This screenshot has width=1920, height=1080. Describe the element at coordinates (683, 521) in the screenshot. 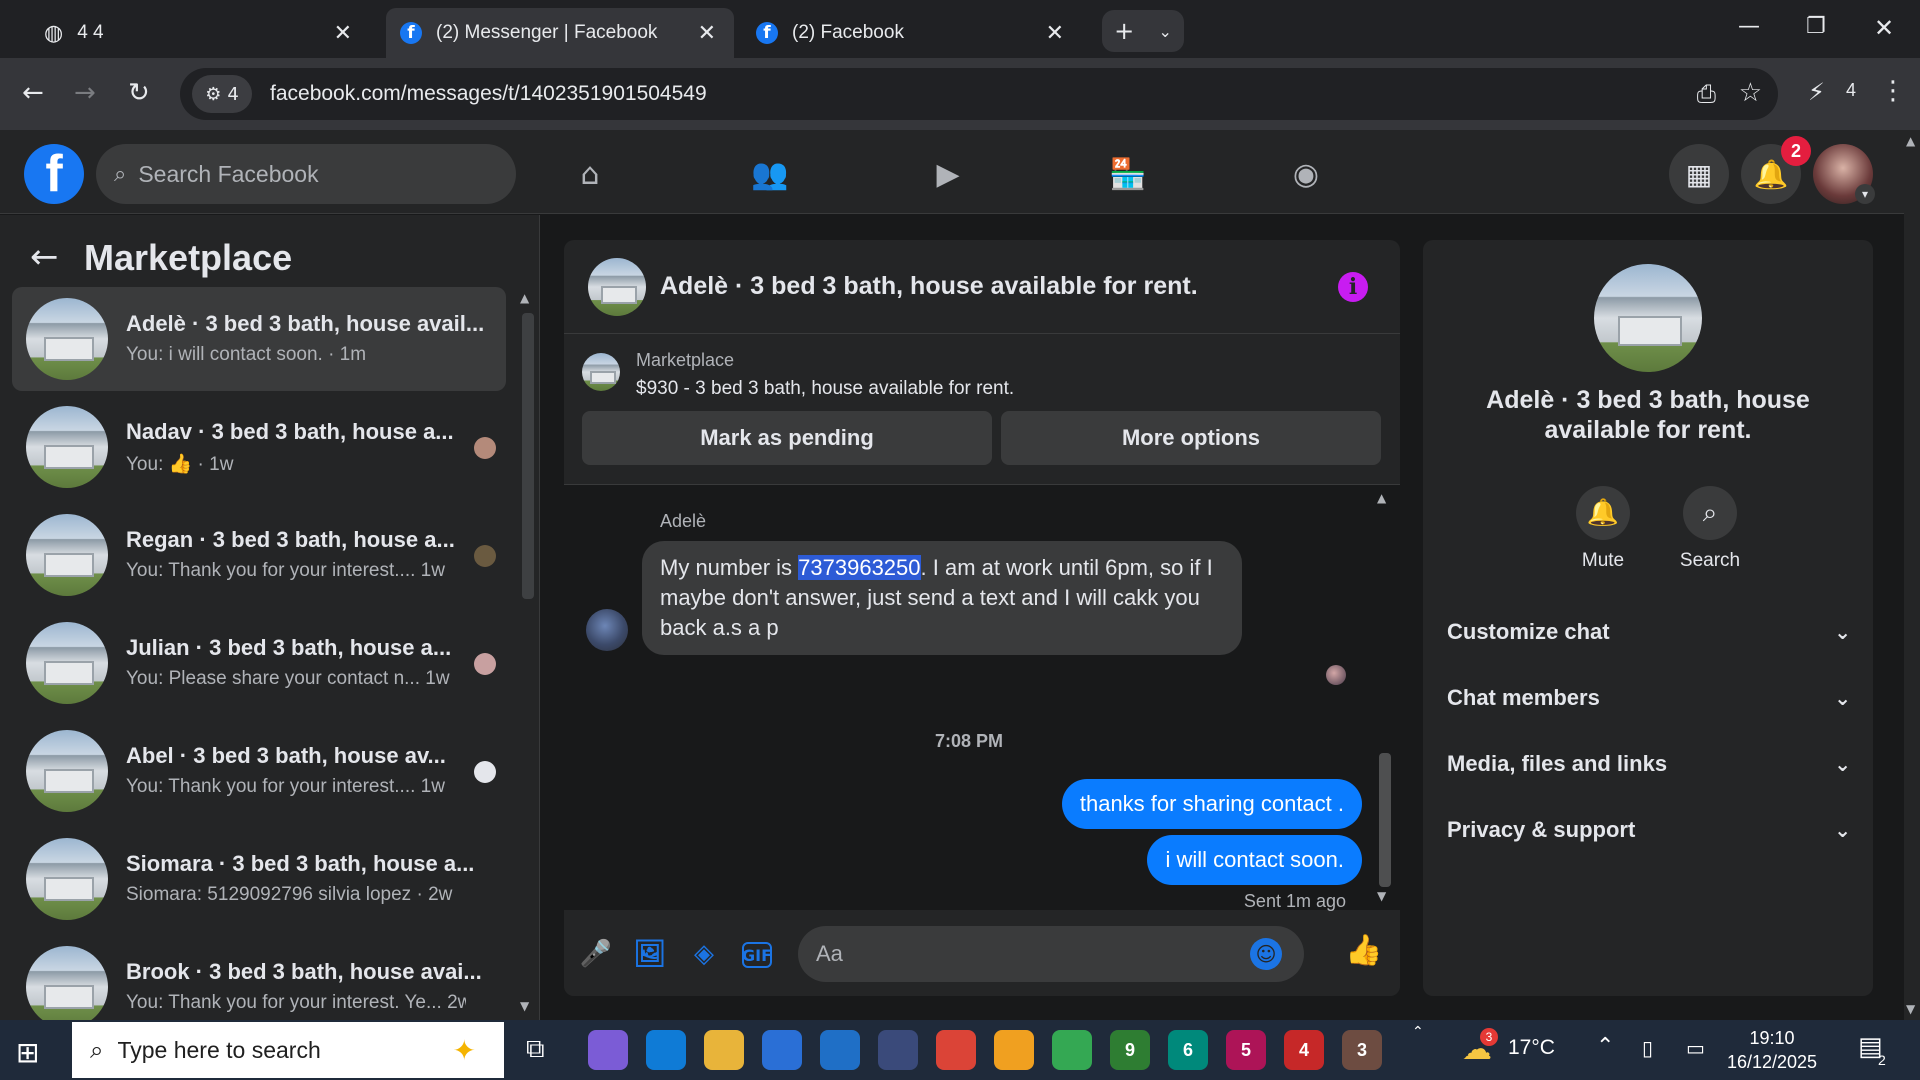

I see `sender-name: Adelè` at that location.